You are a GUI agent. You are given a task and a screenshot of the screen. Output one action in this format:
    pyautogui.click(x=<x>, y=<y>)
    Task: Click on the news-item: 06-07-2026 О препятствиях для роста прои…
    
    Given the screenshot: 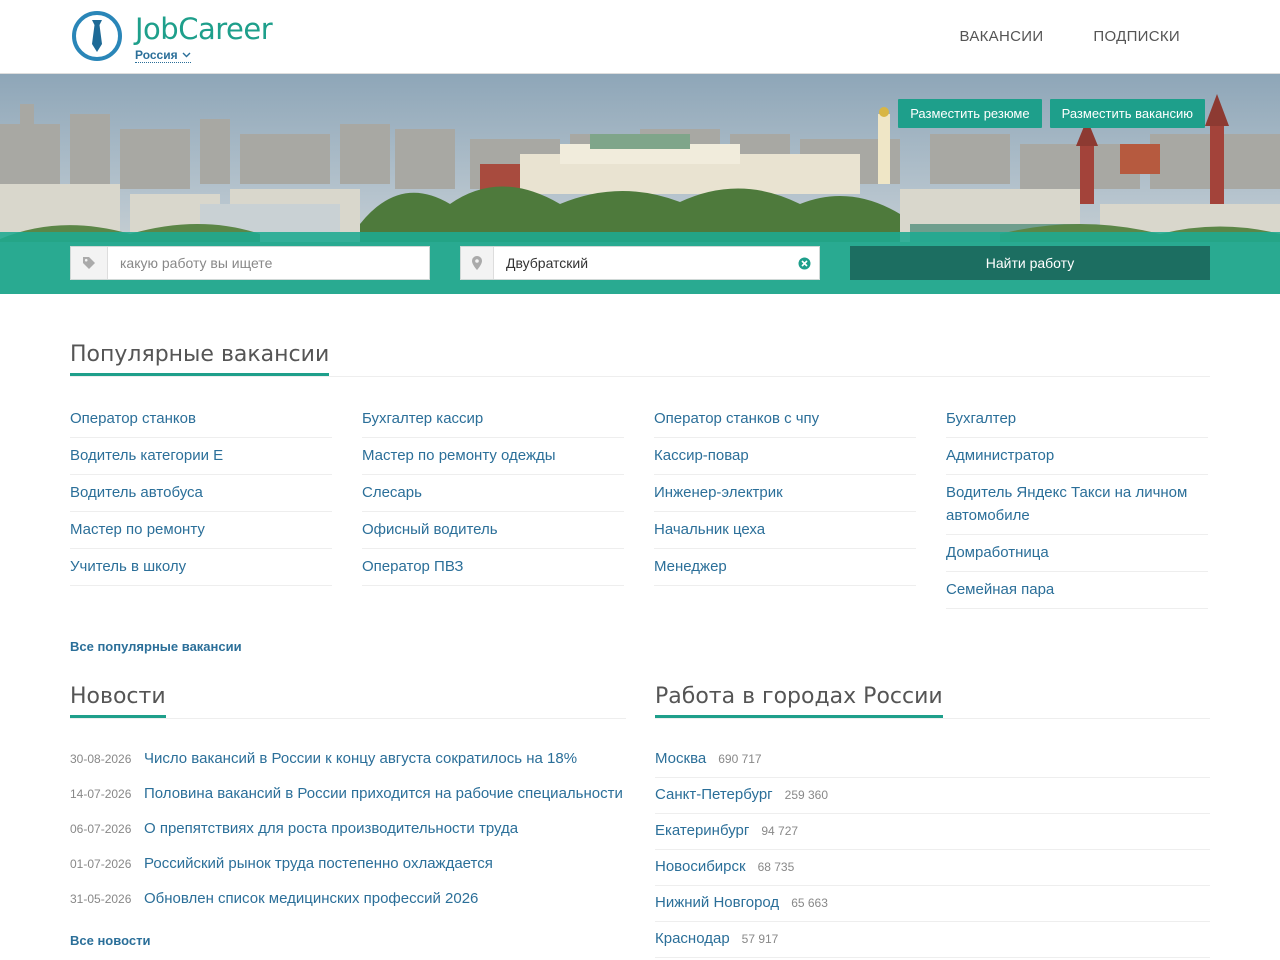 What is the action you would take?
    pyautogui.click(x=348, y=829)
    